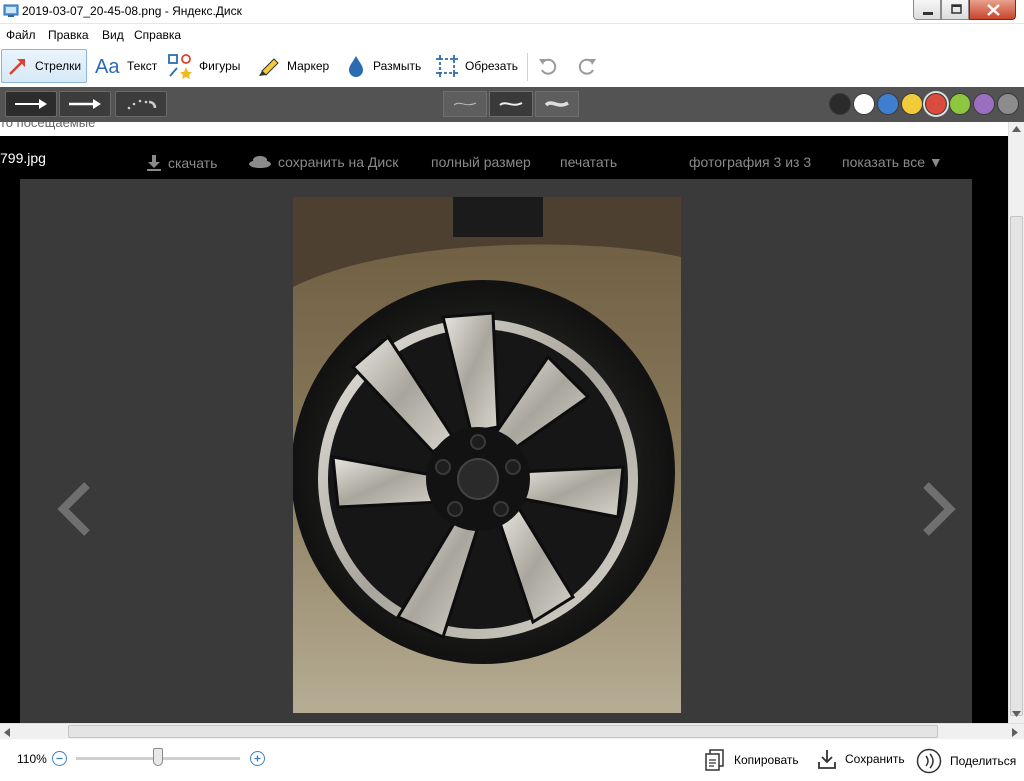  Describe the element at coordinates (132, 11) in the screenshot. I see `window-title: 2019-03-07_20-45-08.png - Яндекс.Диск` at that location.